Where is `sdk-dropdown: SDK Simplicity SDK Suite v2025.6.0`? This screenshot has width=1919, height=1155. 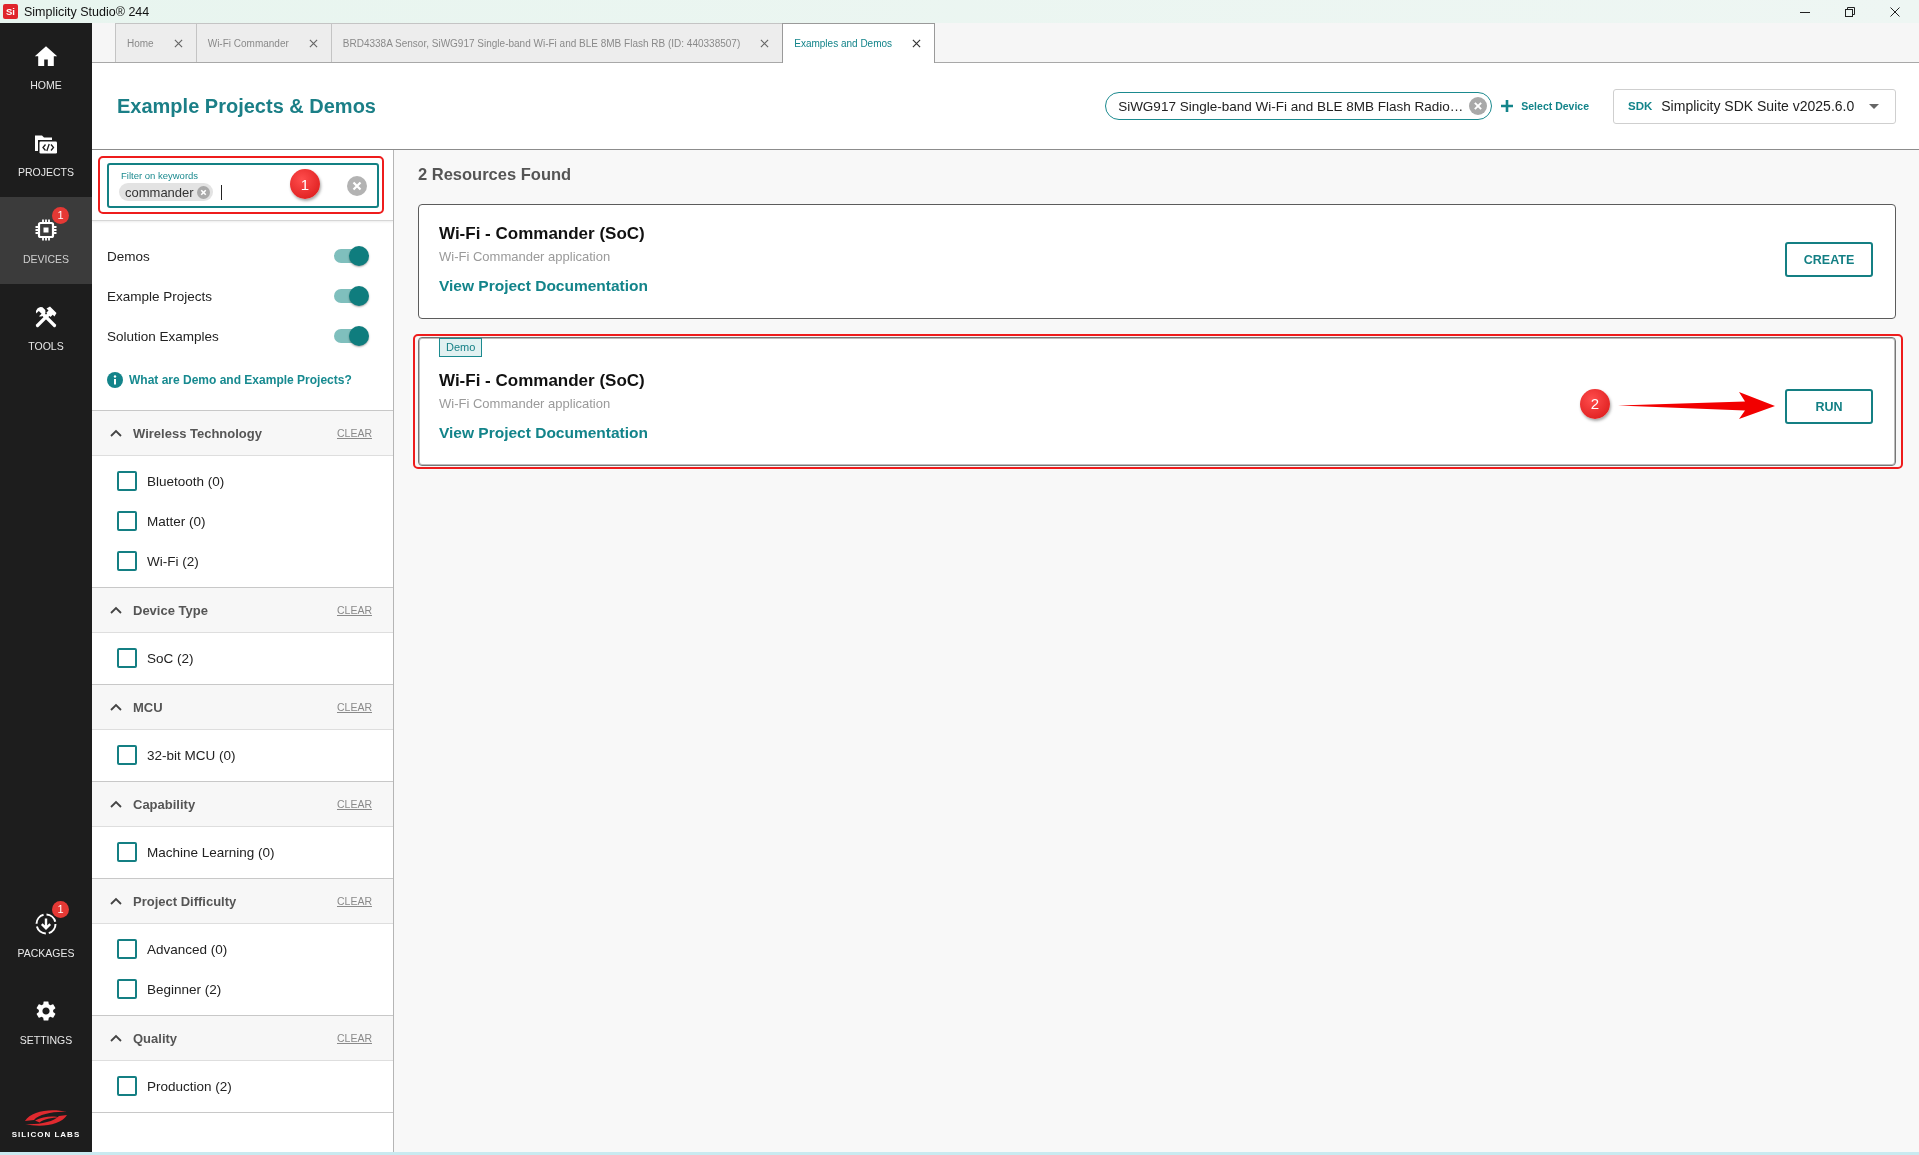
sdk-dropdown: SDK Simplicity SDK Suite v2025.6.0 is located at coordinates (1754, 106).